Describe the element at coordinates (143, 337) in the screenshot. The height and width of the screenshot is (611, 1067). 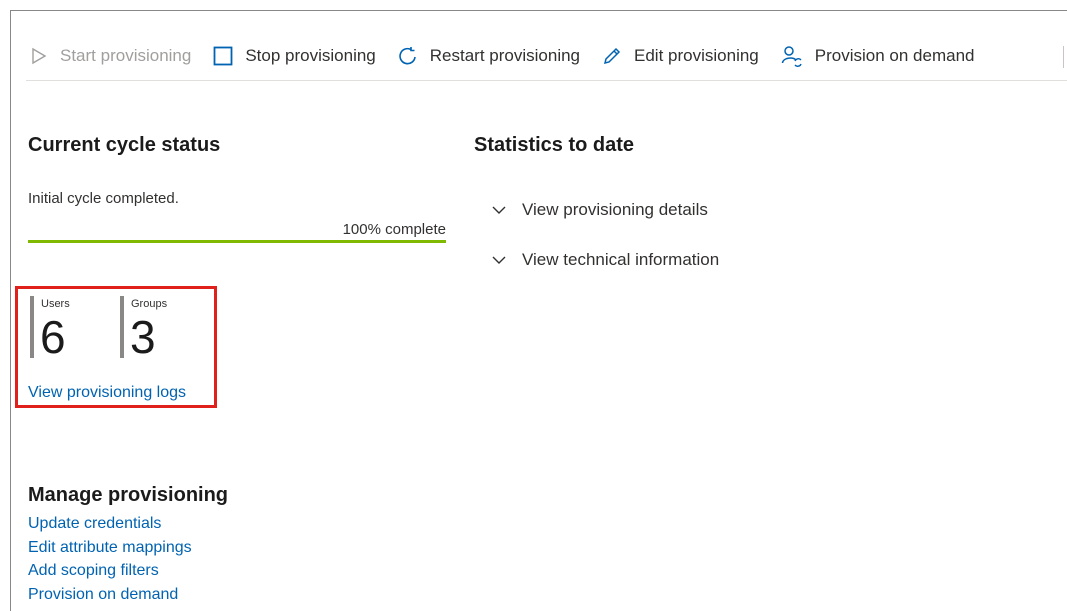
I see `groups-stat-count: 3` at that location.